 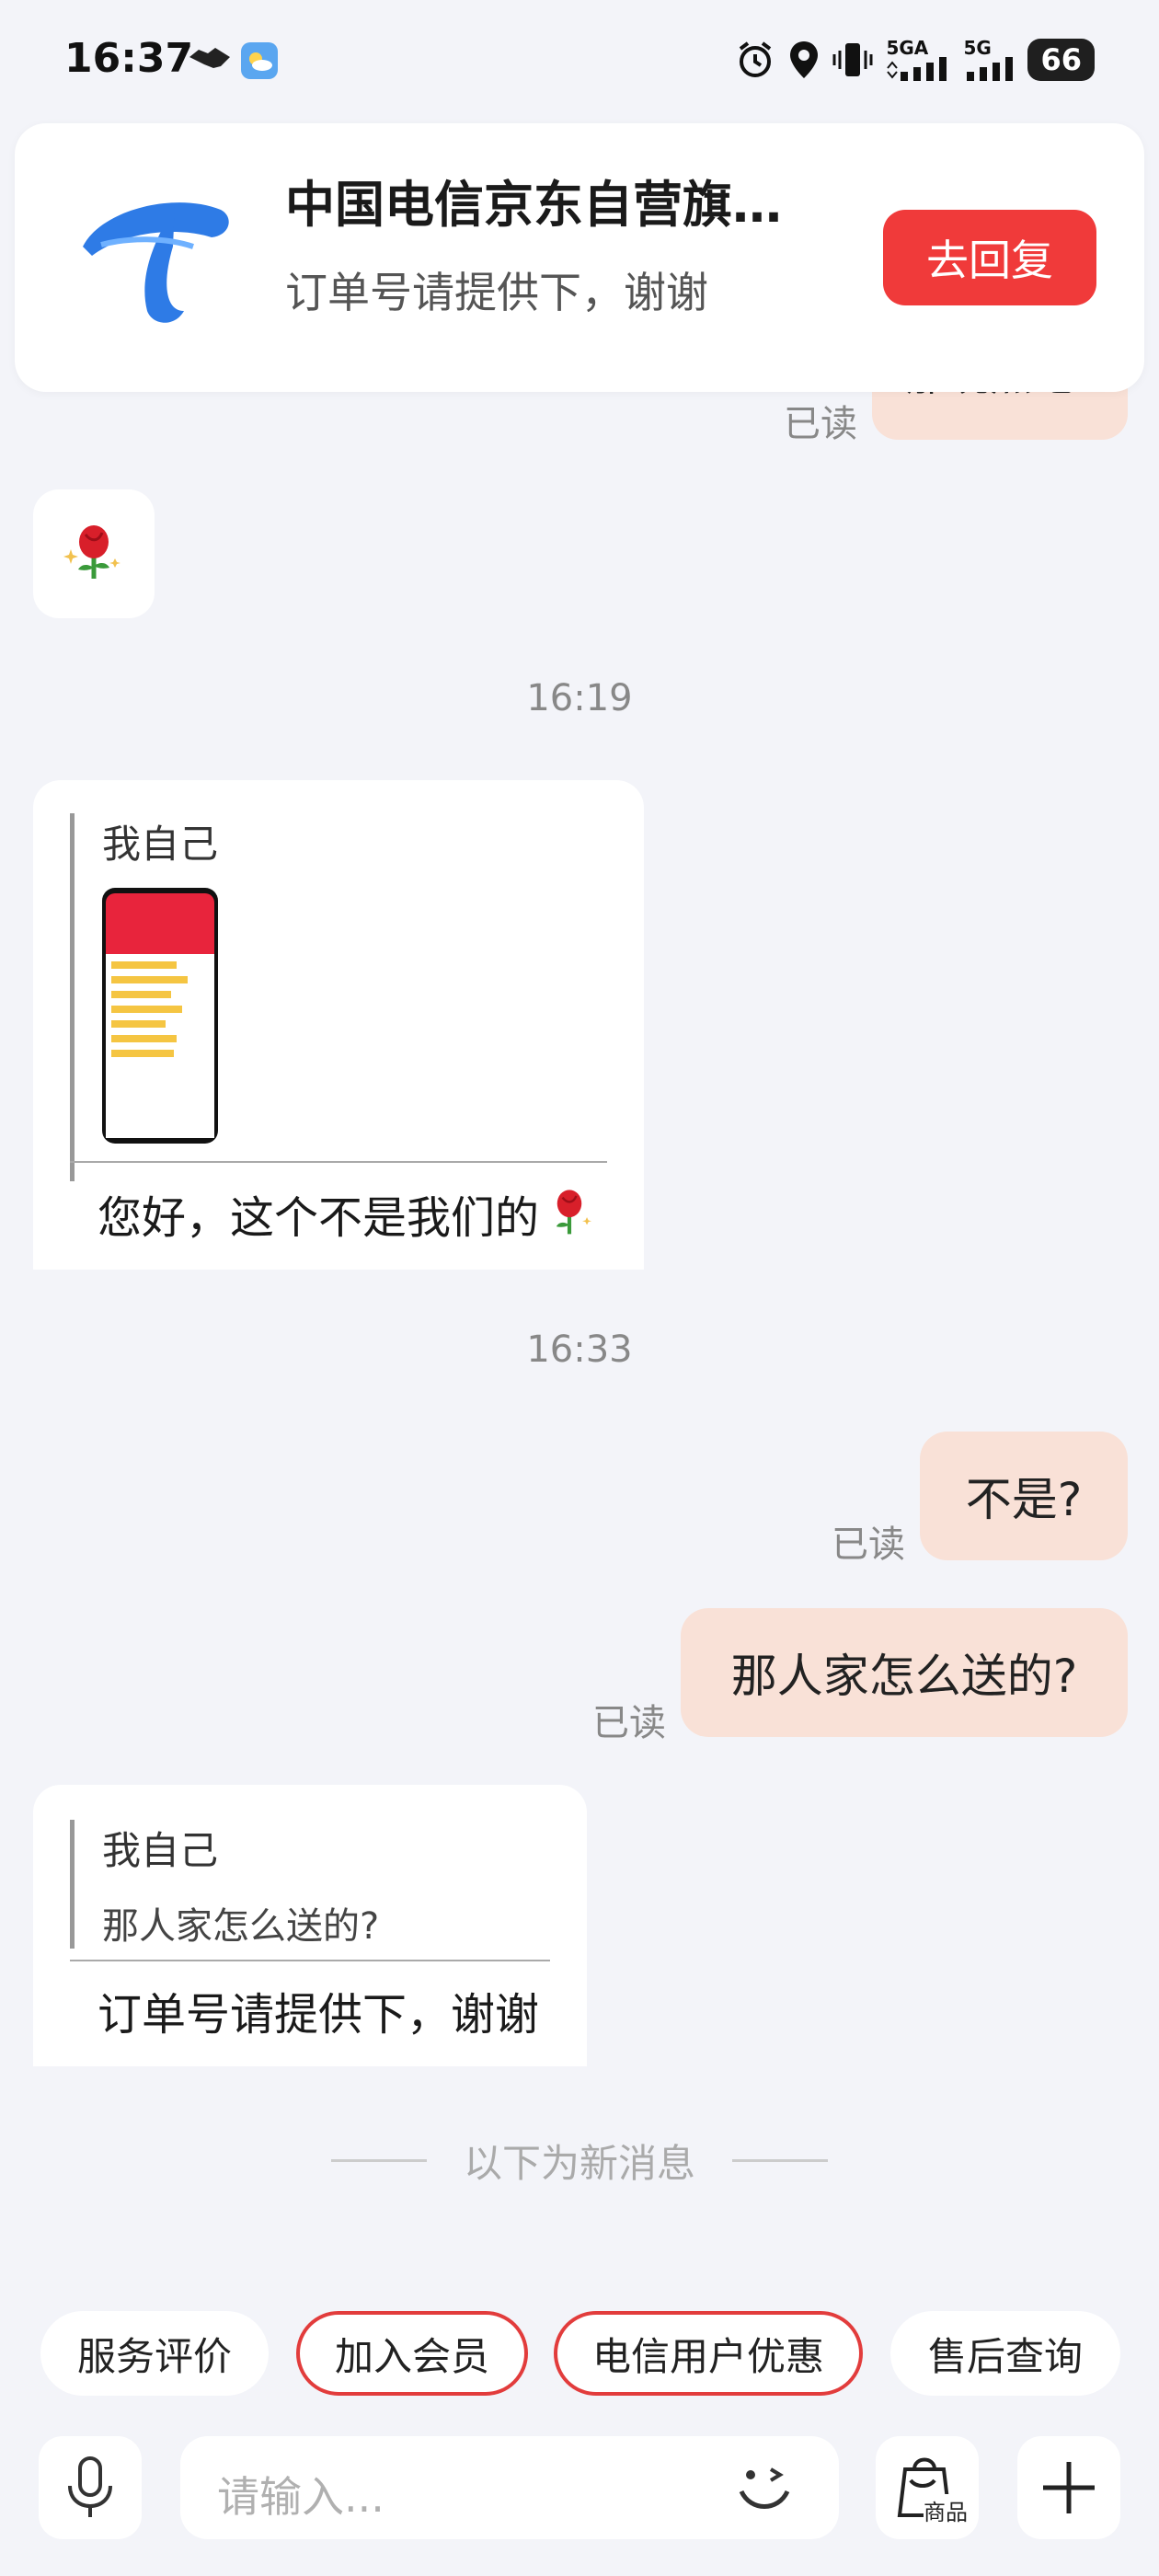 What do you see at coordinates (259, 60) in the screenshot?
I see `weather-app-icon` at bounding box center [259, 60].